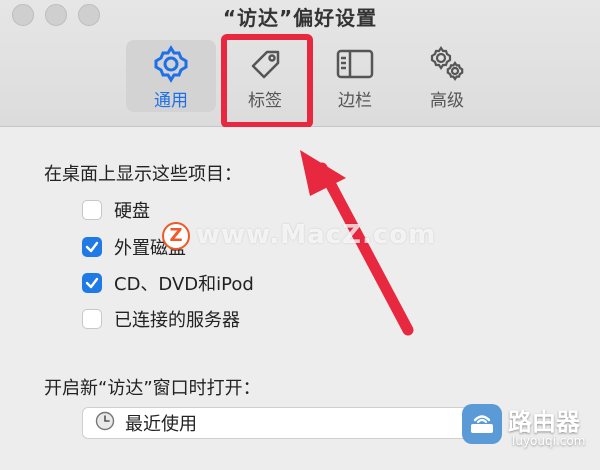 Image resolution: width=600 pixels, height=470 pixels. I want to click on checkbox-row-hard-disks: 硬盘, so click(116, 210).